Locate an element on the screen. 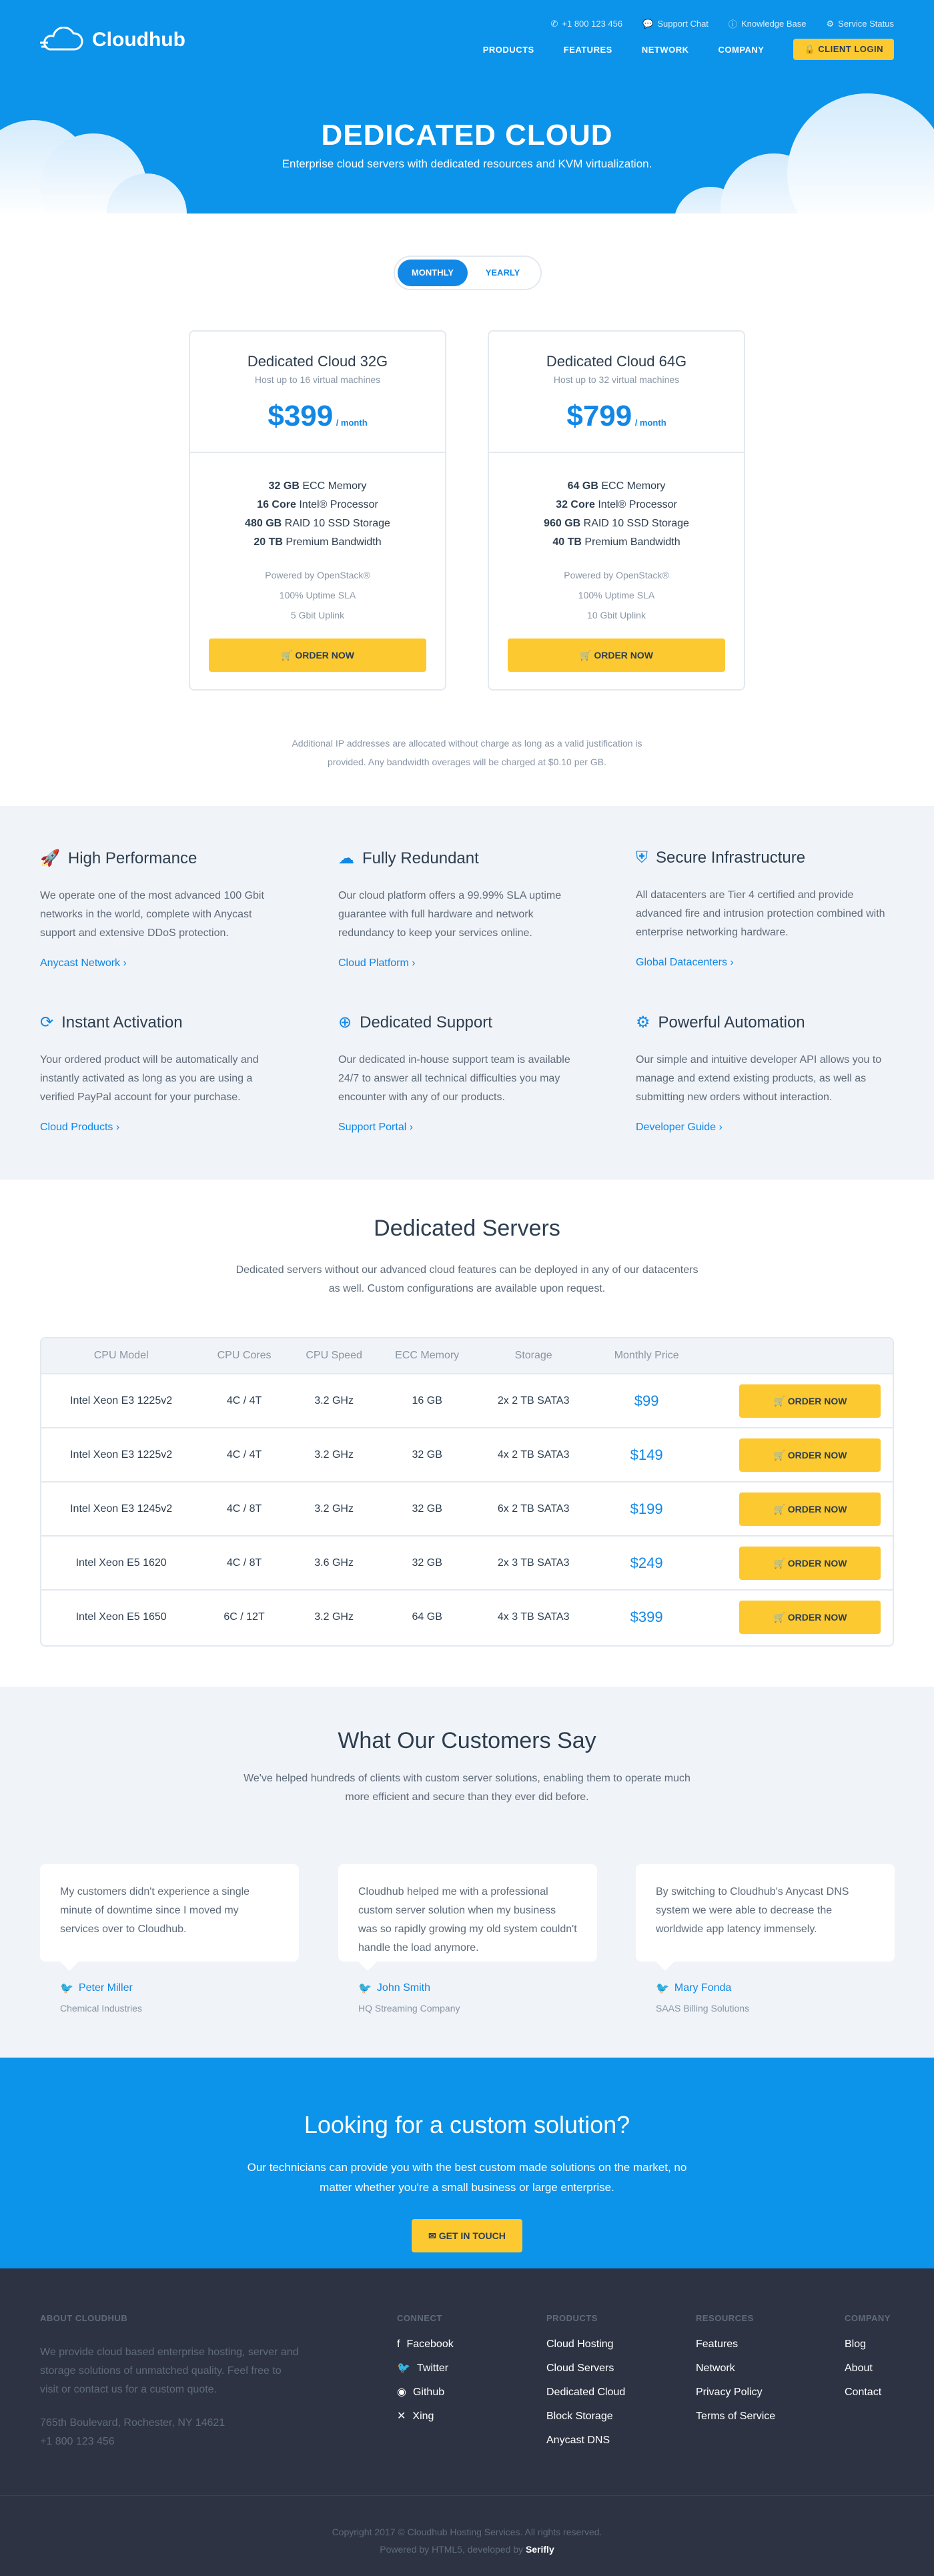 The width and height of the screenshot is (934, 2576). footer-link: Cloud Servers is located at coordinates (585, 2368).